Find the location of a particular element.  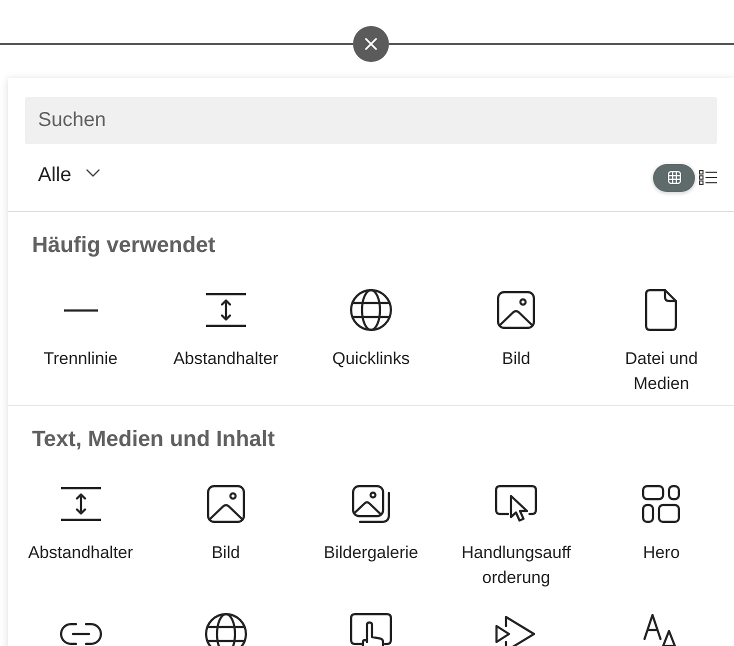

list-view-button is located at coordinates (708, 177).